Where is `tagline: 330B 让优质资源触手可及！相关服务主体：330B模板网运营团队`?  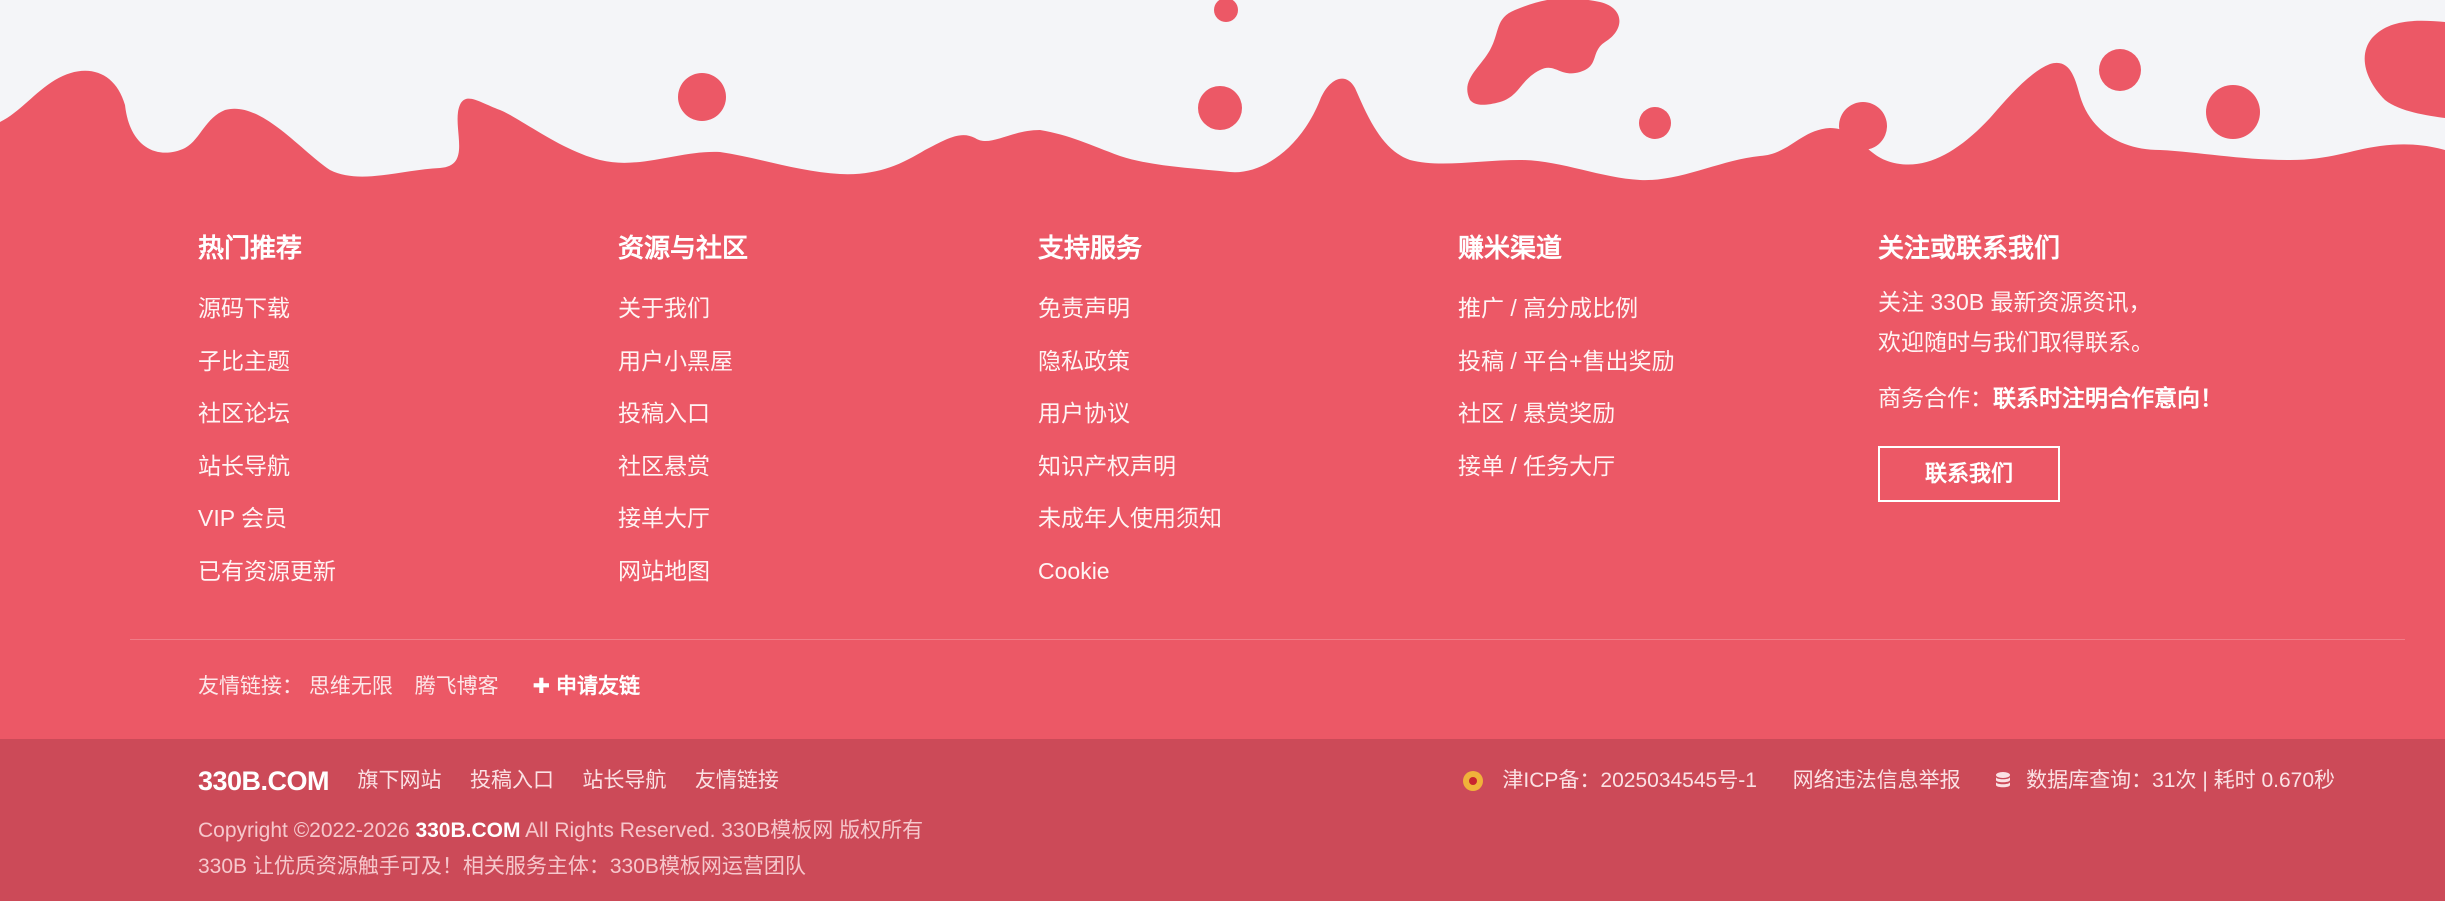
tagline: 330B 让优质资源触手可及！相关服务主体：330B模板网运营团队 is located at coordinates (502, 866).